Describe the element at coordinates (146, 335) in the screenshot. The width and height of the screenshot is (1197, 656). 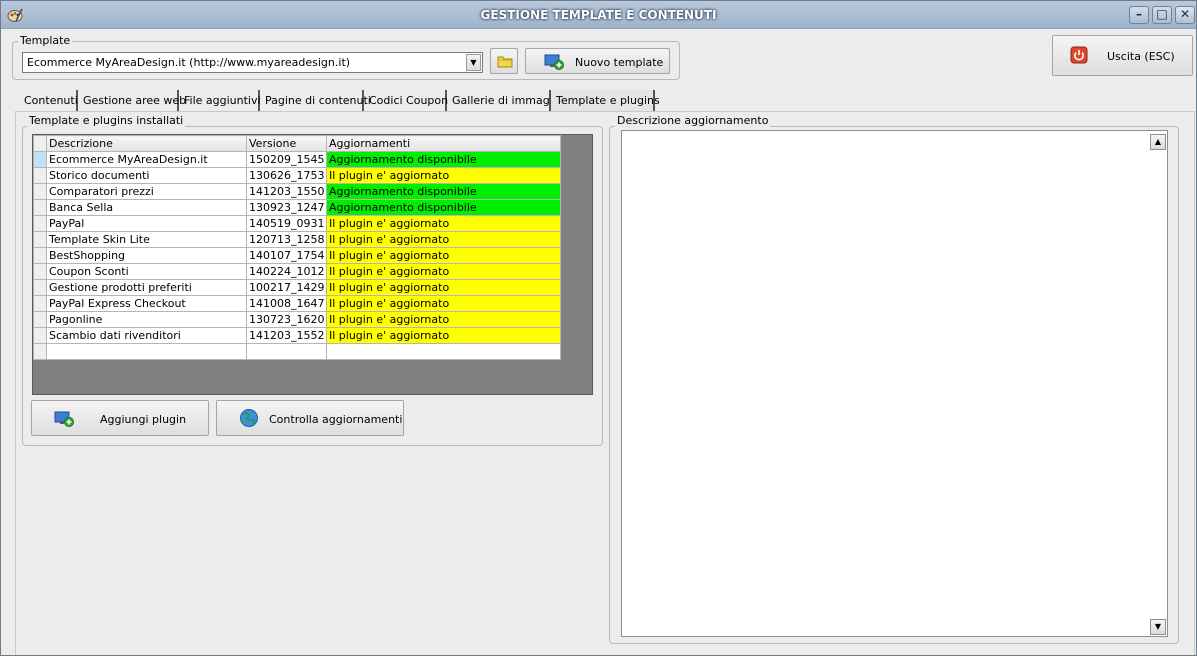
I see `cell-descrizione: Scambio dati rivenditori` at that location.